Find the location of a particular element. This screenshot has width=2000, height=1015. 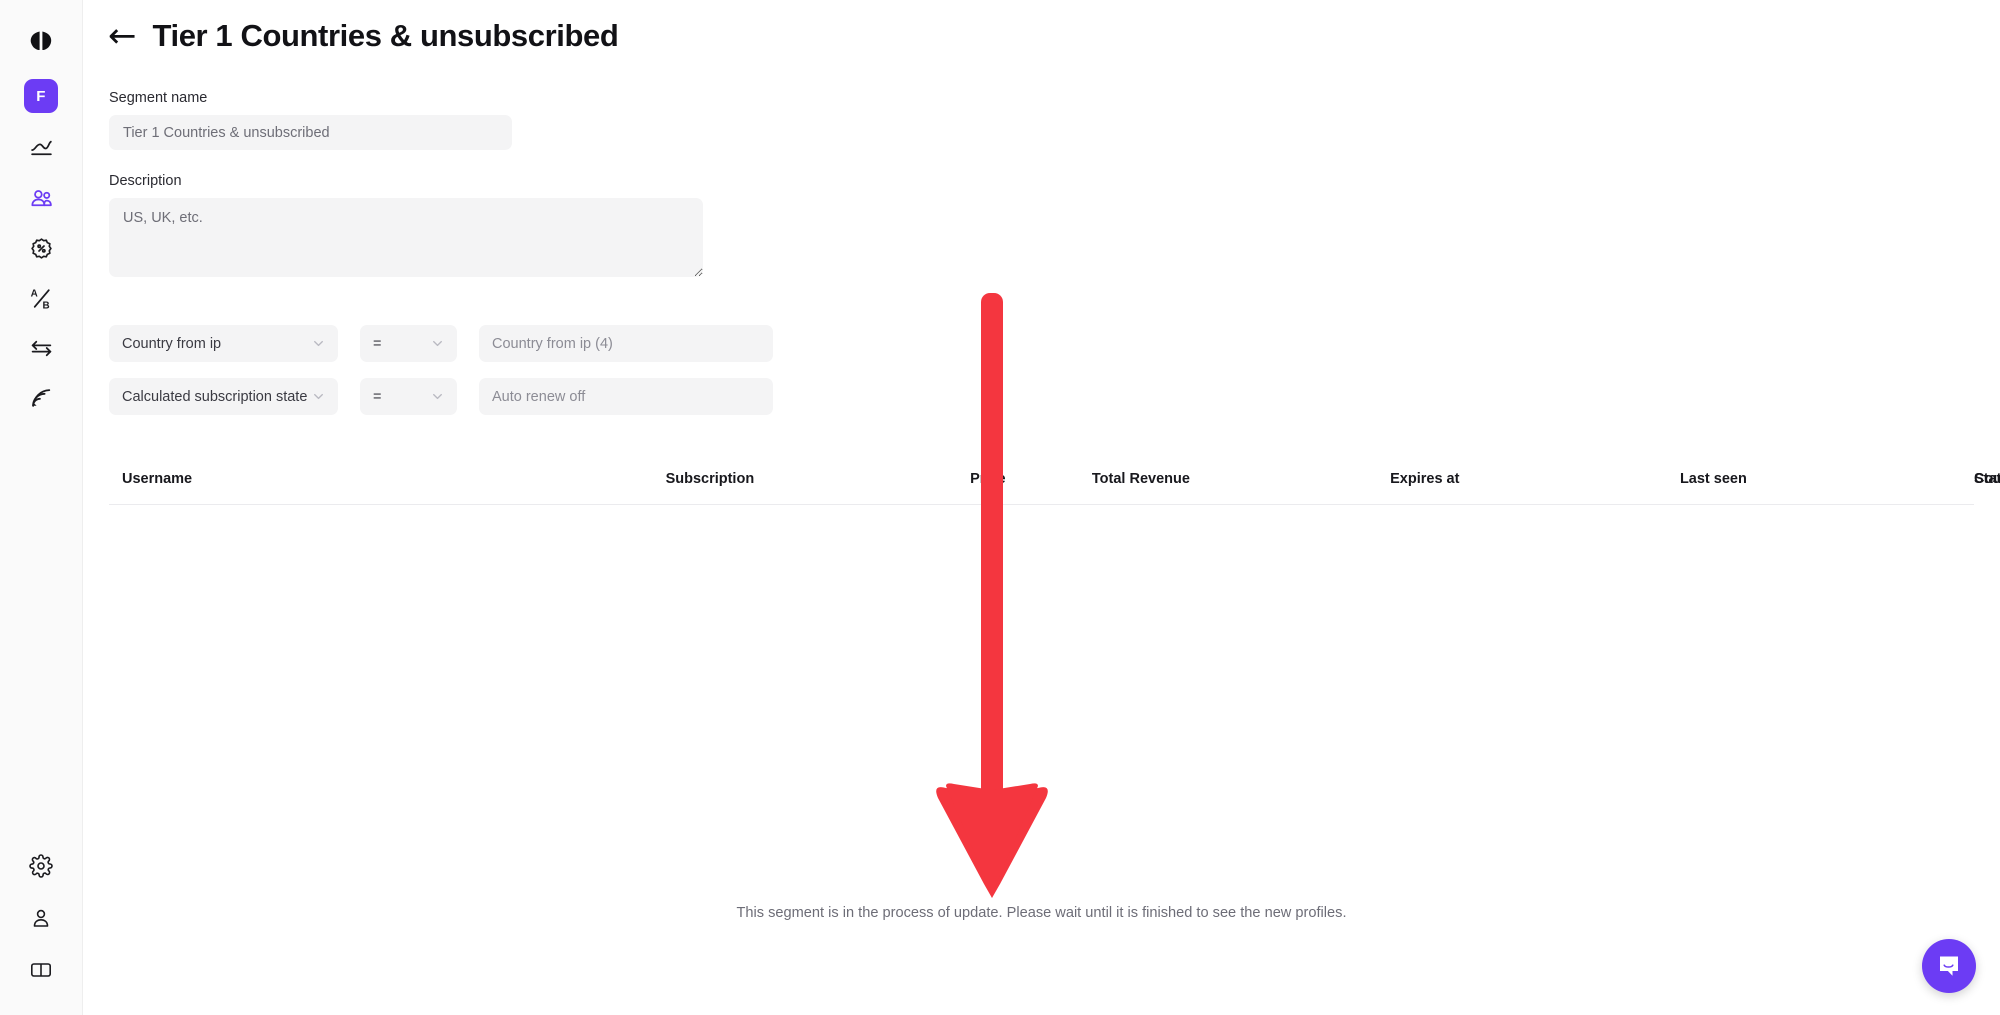

filter-field-value: Country from ip is located at coordinates (172, 343).